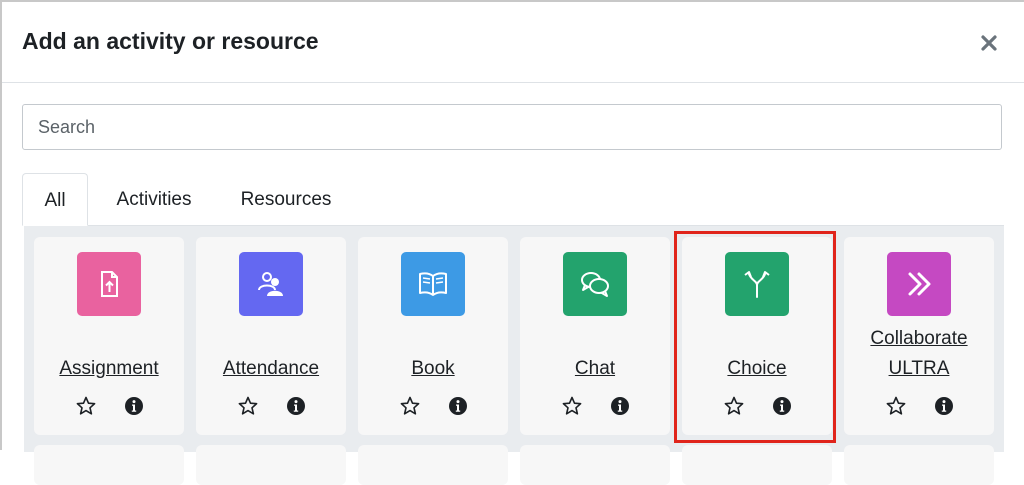 Image resolution: width=1024 pixels, height=485 pixels. I want to click on activity-label-line1: Collaborate, so click(919, 338).